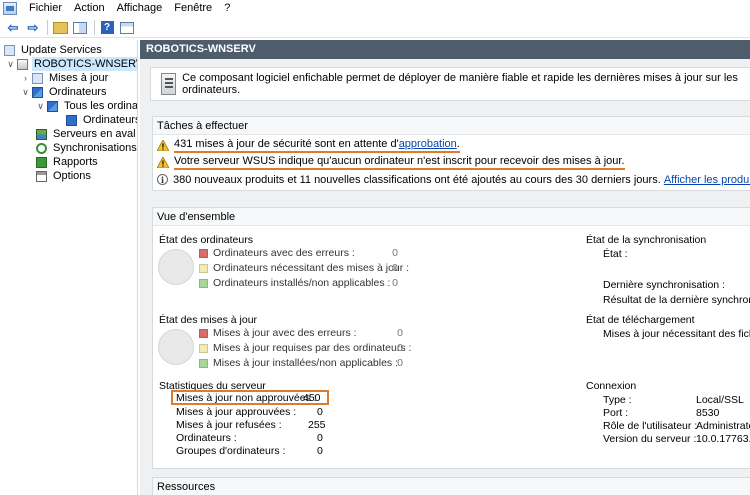 This screenshot has width=750, height=495. Describe the element at coordinates (720, 400) in the screenshot. I see `connection-type-value: Local/SSL` at that location.